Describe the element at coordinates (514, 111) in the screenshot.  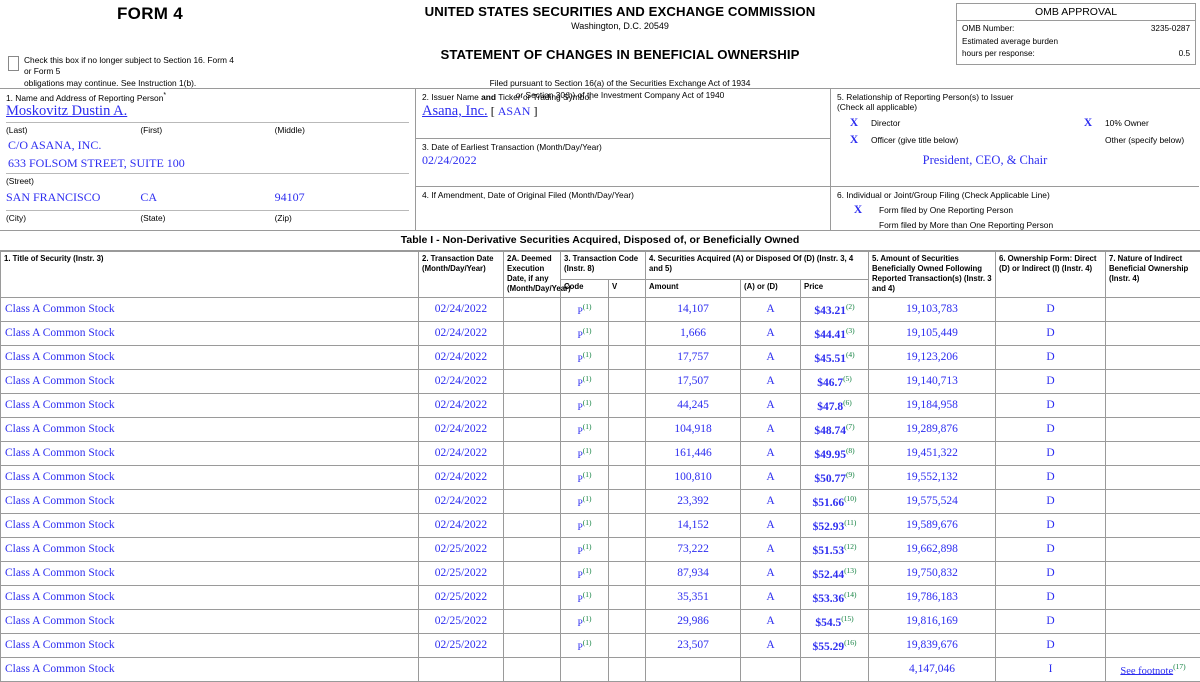
I see `ticker-symbol: ASAN` at that location.